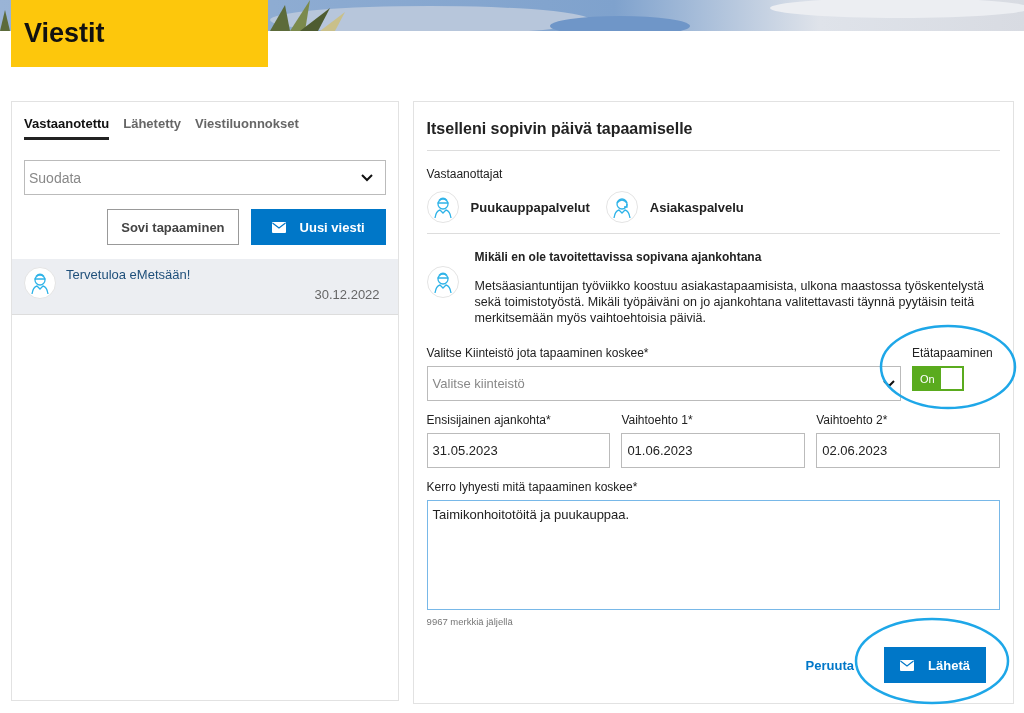 This screenshot has width=1024, height=713. Describe the element at coordinates (618, 257) in the screenshot. I see `notice-title: Mikäli en ole tavoitettavissa sopivana ajankohtana` at that location.